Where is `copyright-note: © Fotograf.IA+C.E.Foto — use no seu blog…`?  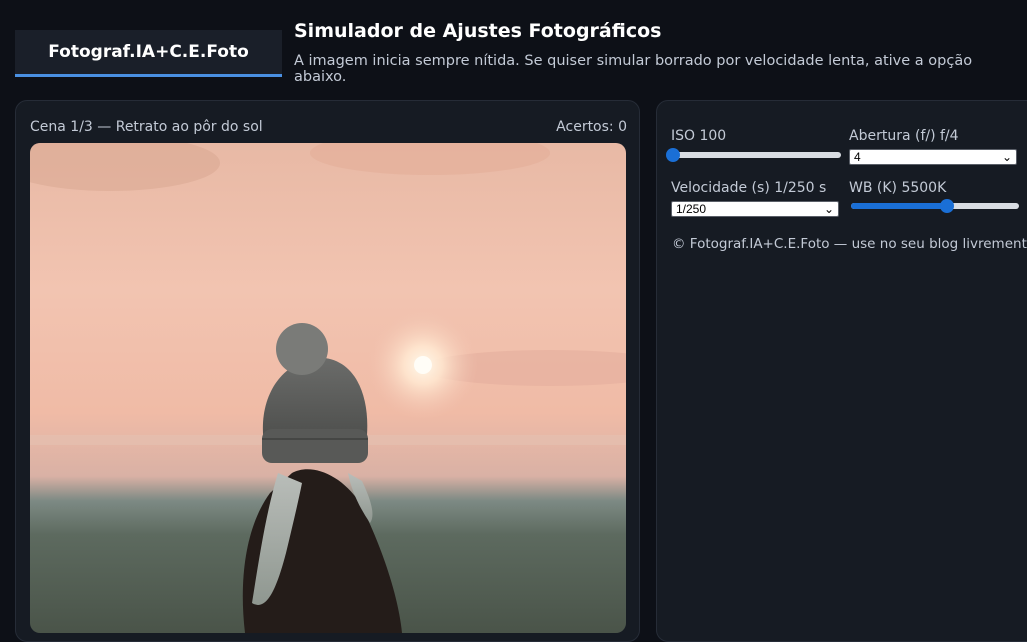
copyright-note: © Fotograf.IA+C.E.Foto — use no seu blog… is located at coordinates (849, 244).